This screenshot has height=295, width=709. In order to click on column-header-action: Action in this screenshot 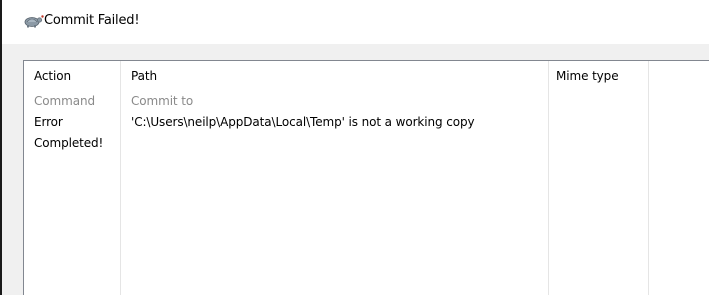, I will do `click(52, 76)`.